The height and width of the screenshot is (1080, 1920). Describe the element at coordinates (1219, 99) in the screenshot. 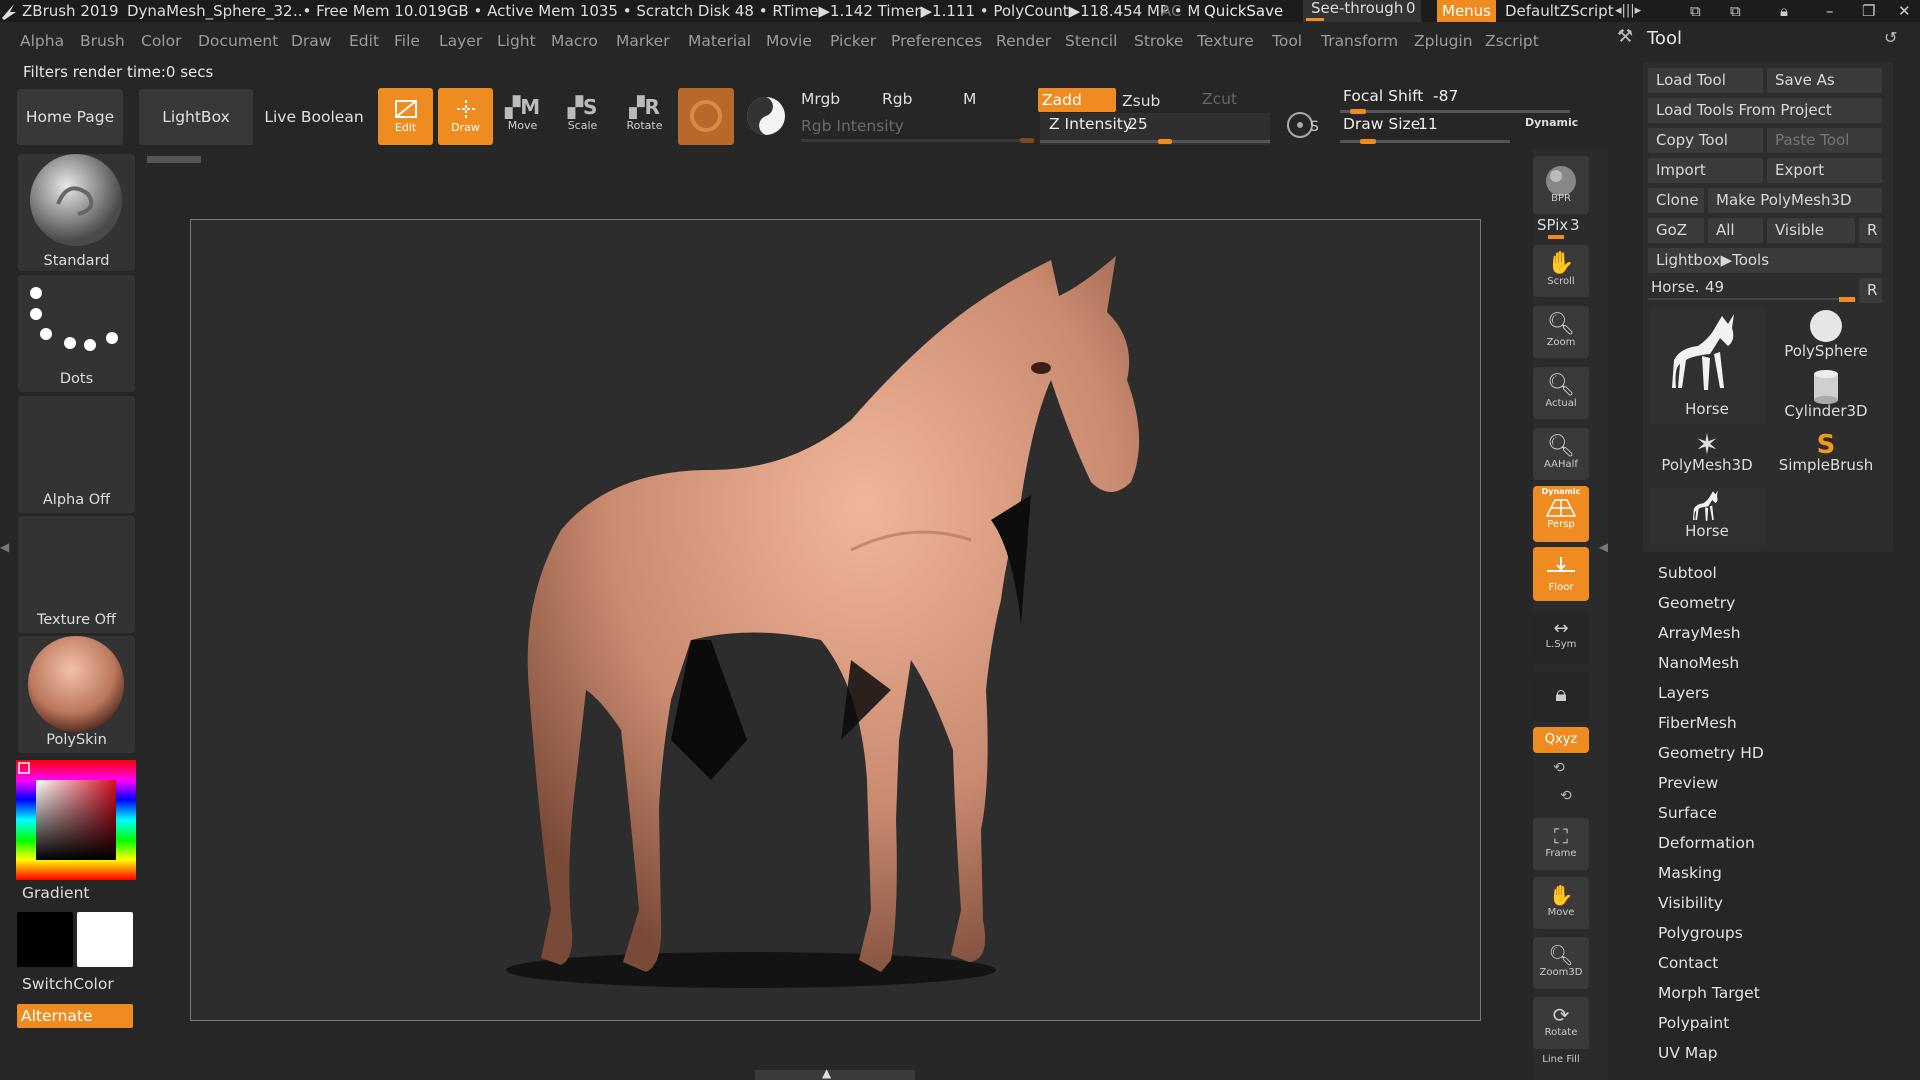

I see `zcut-button: Zcut` at that location.